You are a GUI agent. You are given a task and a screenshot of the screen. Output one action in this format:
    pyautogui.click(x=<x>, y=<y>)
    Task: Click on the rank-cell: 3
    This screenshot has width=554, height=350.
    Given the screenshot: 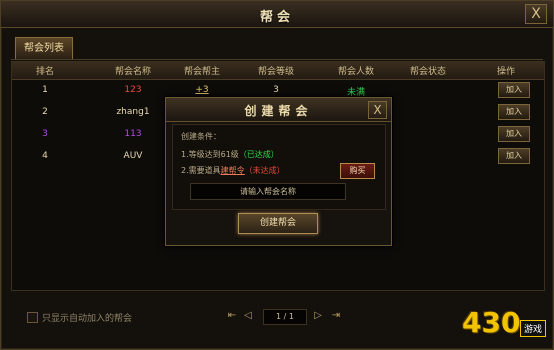 What is the action you would take?
    pyautogui.click(x=45, y=134)
    